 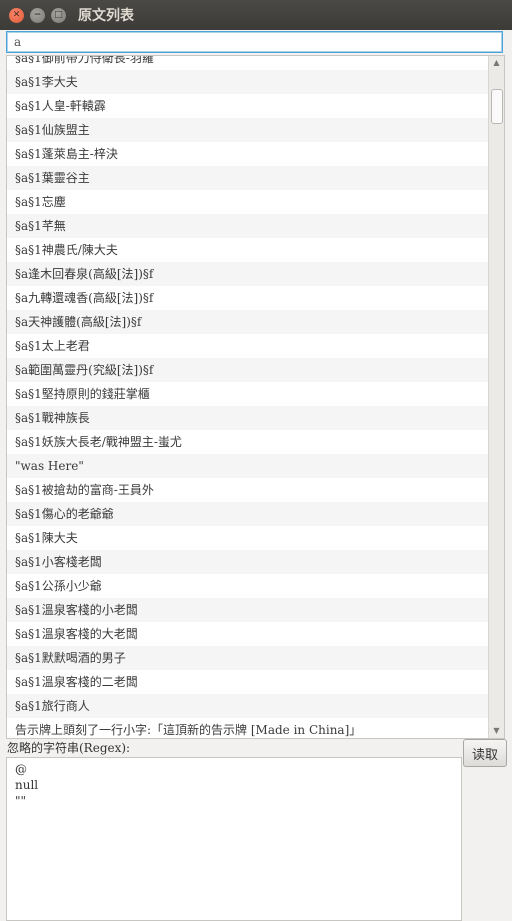 I want to click on list-item: §a§1堅持原則的錢莊掌櫃, so click(x=248, y=394).